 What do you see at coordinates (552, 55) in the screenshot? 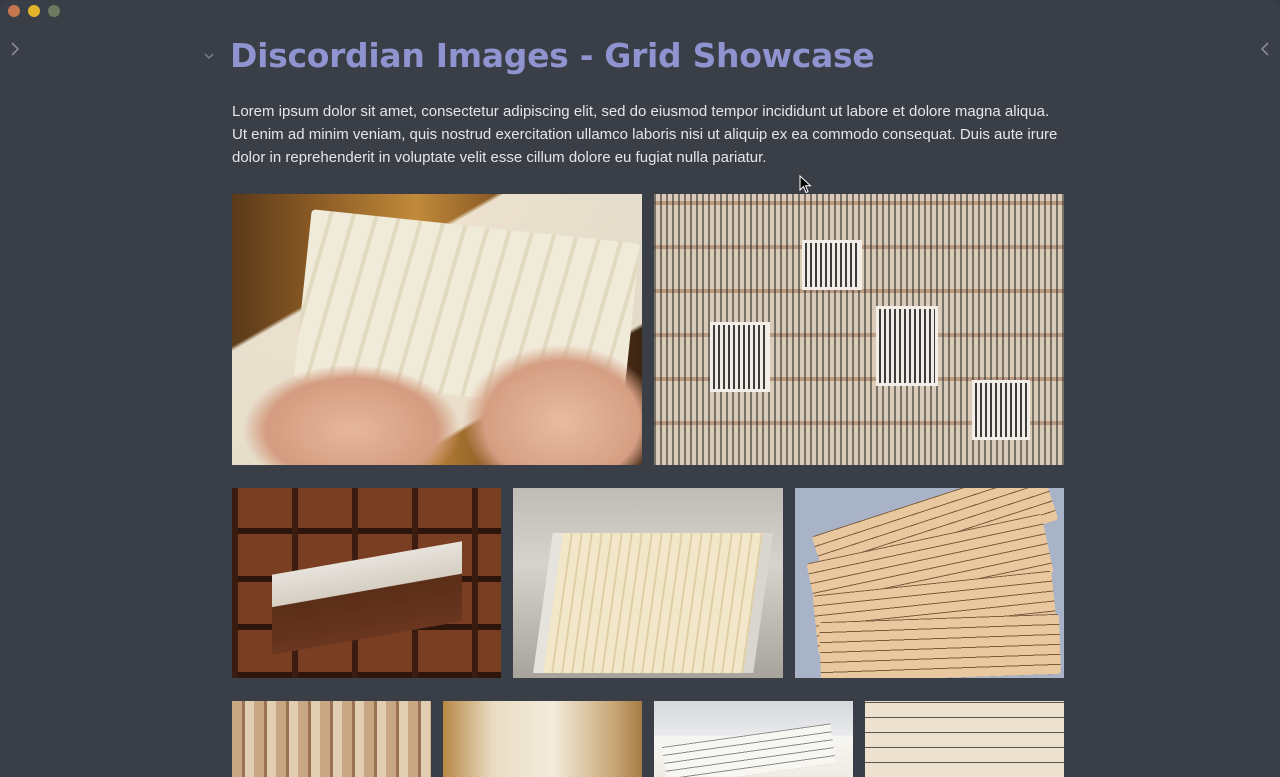
I see `page-title: Discordian Images - Grid Showcase` at bounding box center [552, 55].